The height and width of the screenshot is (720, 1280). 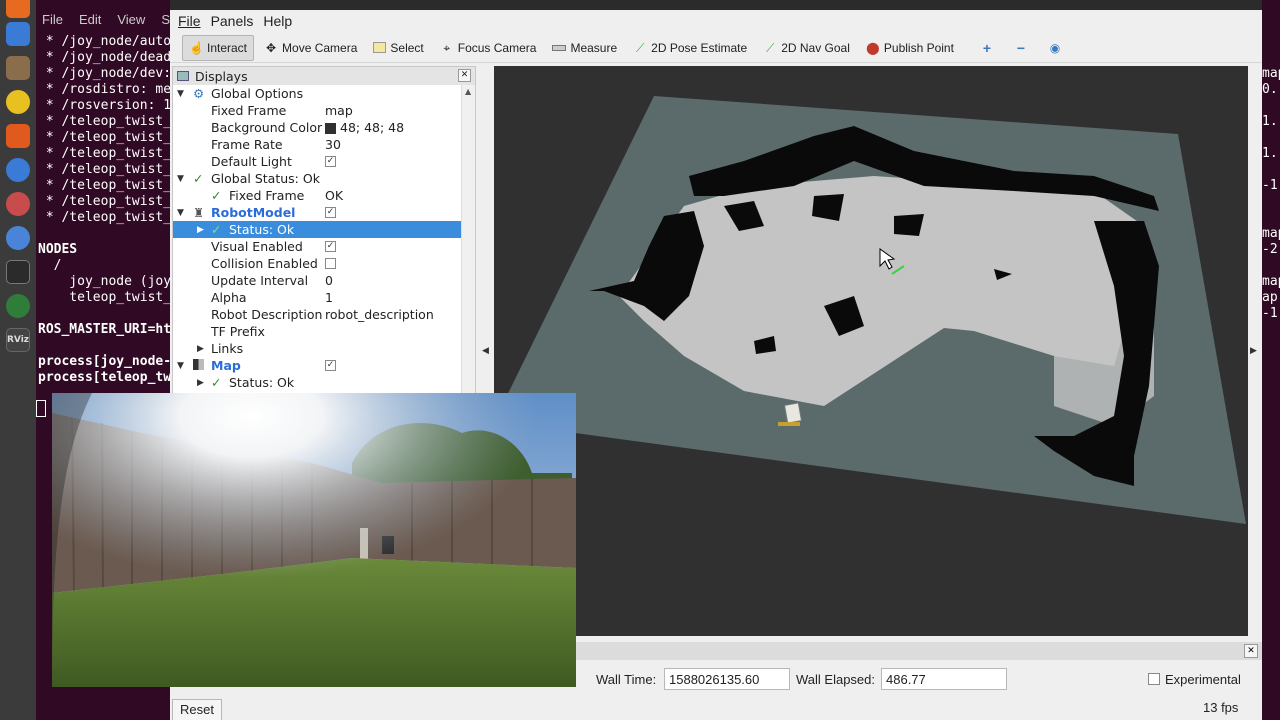 I want to click on wall-elapsed-field: 486.77, so click(x=944, y=679).